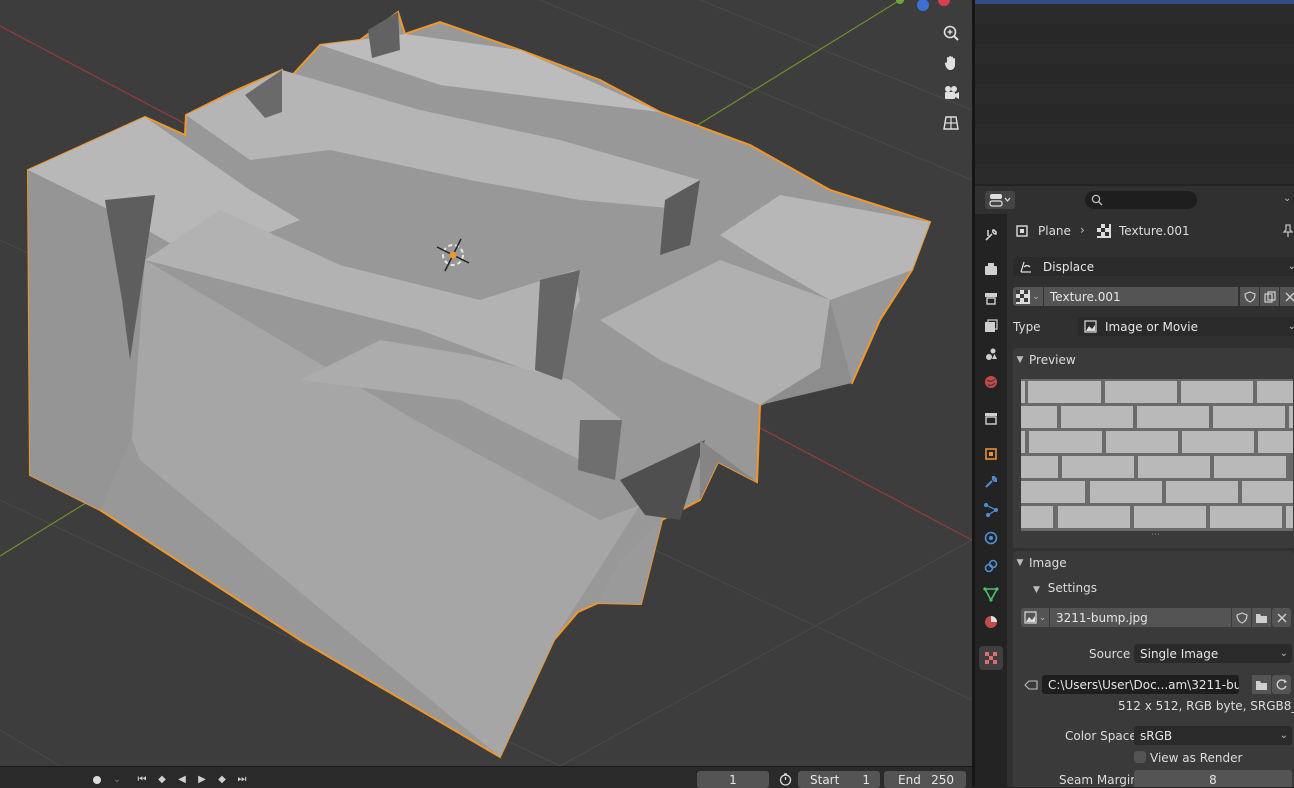  I want to click on filepath-field: C:\Users\User\Doc...am\3211-bump.jpg, so click(1140, 684).